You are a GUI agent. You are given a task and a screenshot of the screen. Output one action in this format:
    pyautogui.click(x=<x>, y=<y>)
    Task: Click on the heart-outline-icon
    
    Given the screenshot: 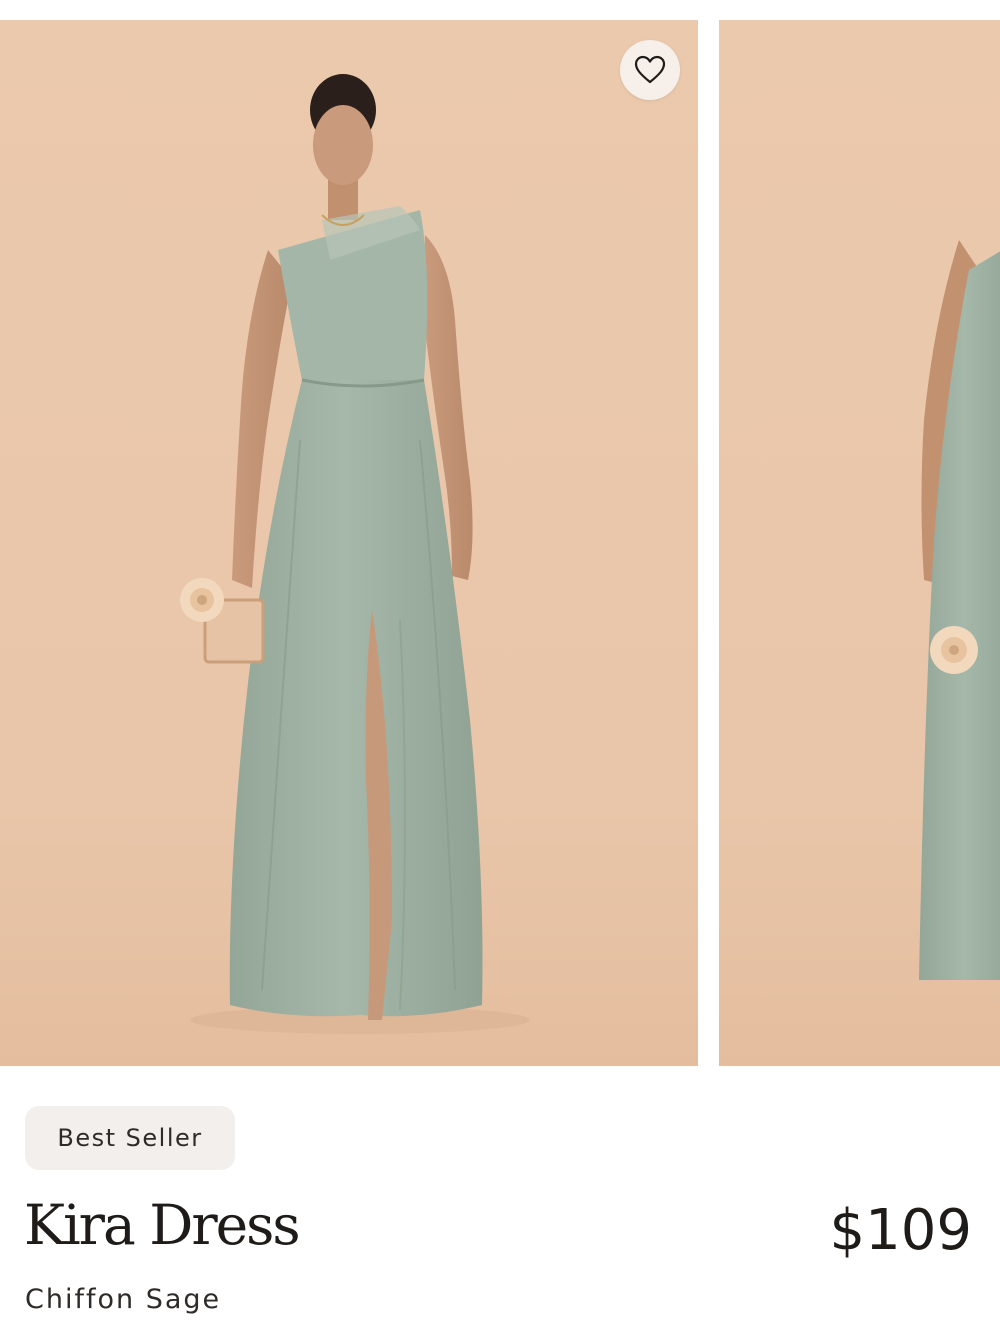 What is the action you would take?
    pyautogui.click(x=650, y=69)
    